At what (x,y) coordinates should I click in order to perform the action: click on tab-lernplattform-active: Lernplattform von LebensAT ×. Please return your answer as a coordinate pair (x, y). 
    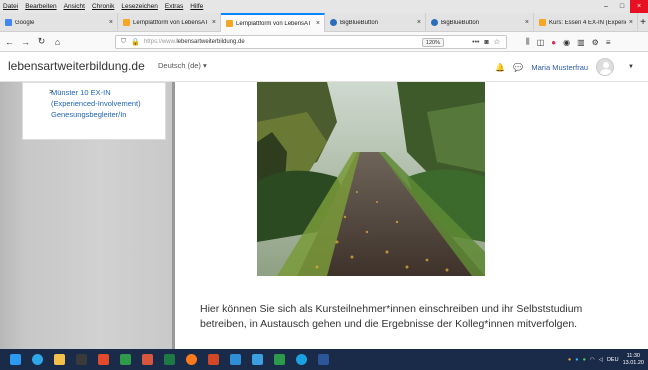
    Looking at the image, I should click on (273, 22).